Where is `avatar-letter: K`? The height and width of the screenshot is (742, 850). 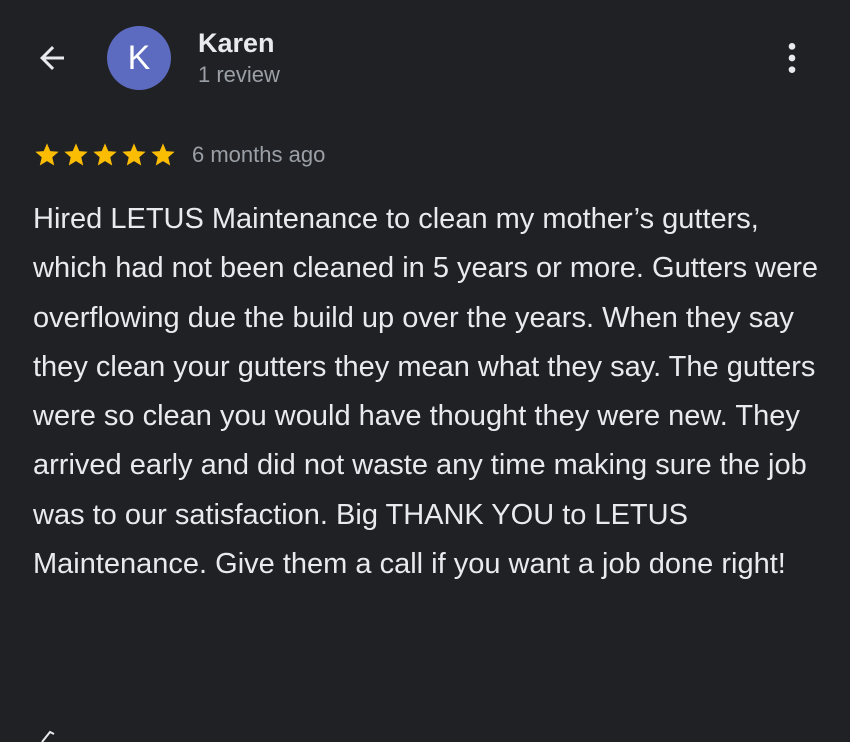
avatar-letter: K is located at coordinates (139, 57).